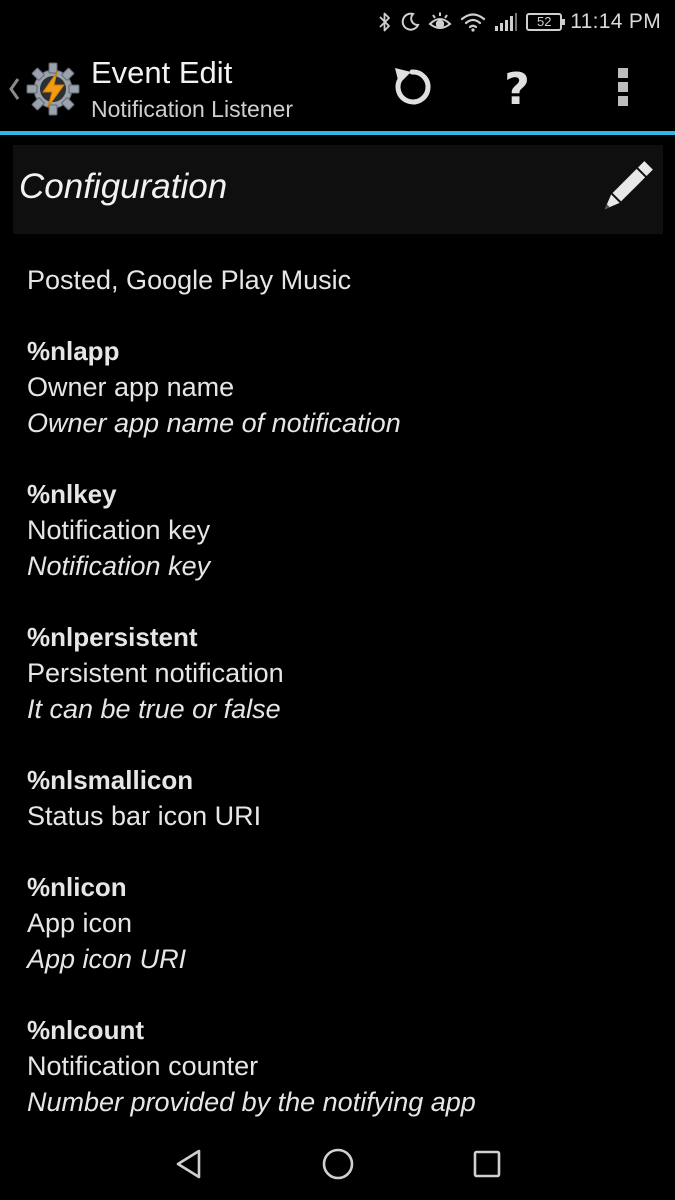  What do you see at coordinates (338, 189) in the screenshot?
I see `configuration-header: Configuration` at bounding box center [338, 189].